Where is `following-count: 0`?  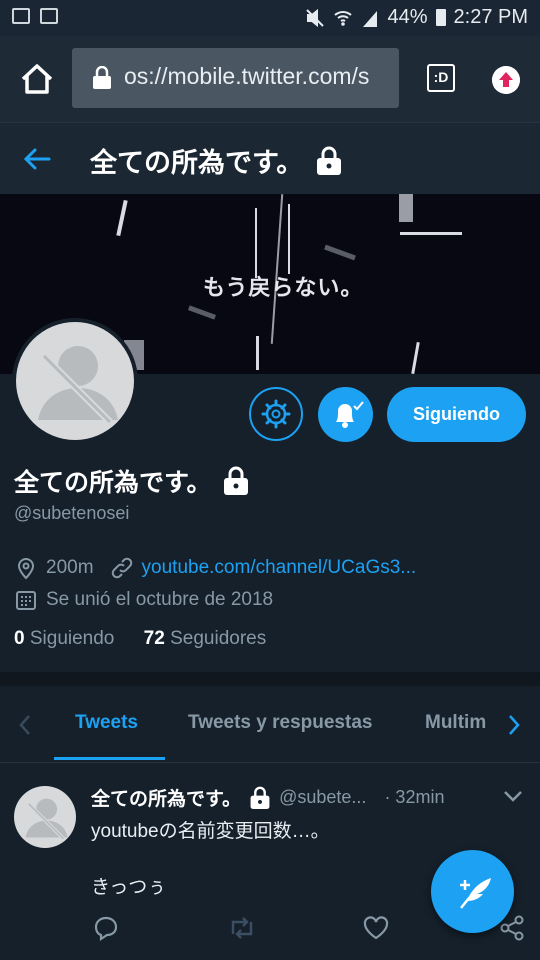 following-count: 0 is located at coordinates (19, 638).